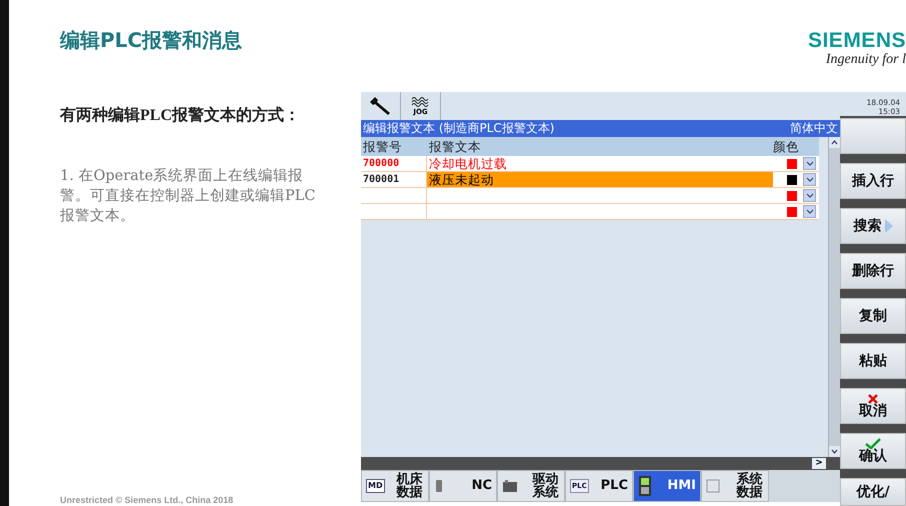  What do you see at coordinates (395, 486) in the screenshot?
I see `bottom-softkey: MD 机床数据` at bounding box center [395, 486].